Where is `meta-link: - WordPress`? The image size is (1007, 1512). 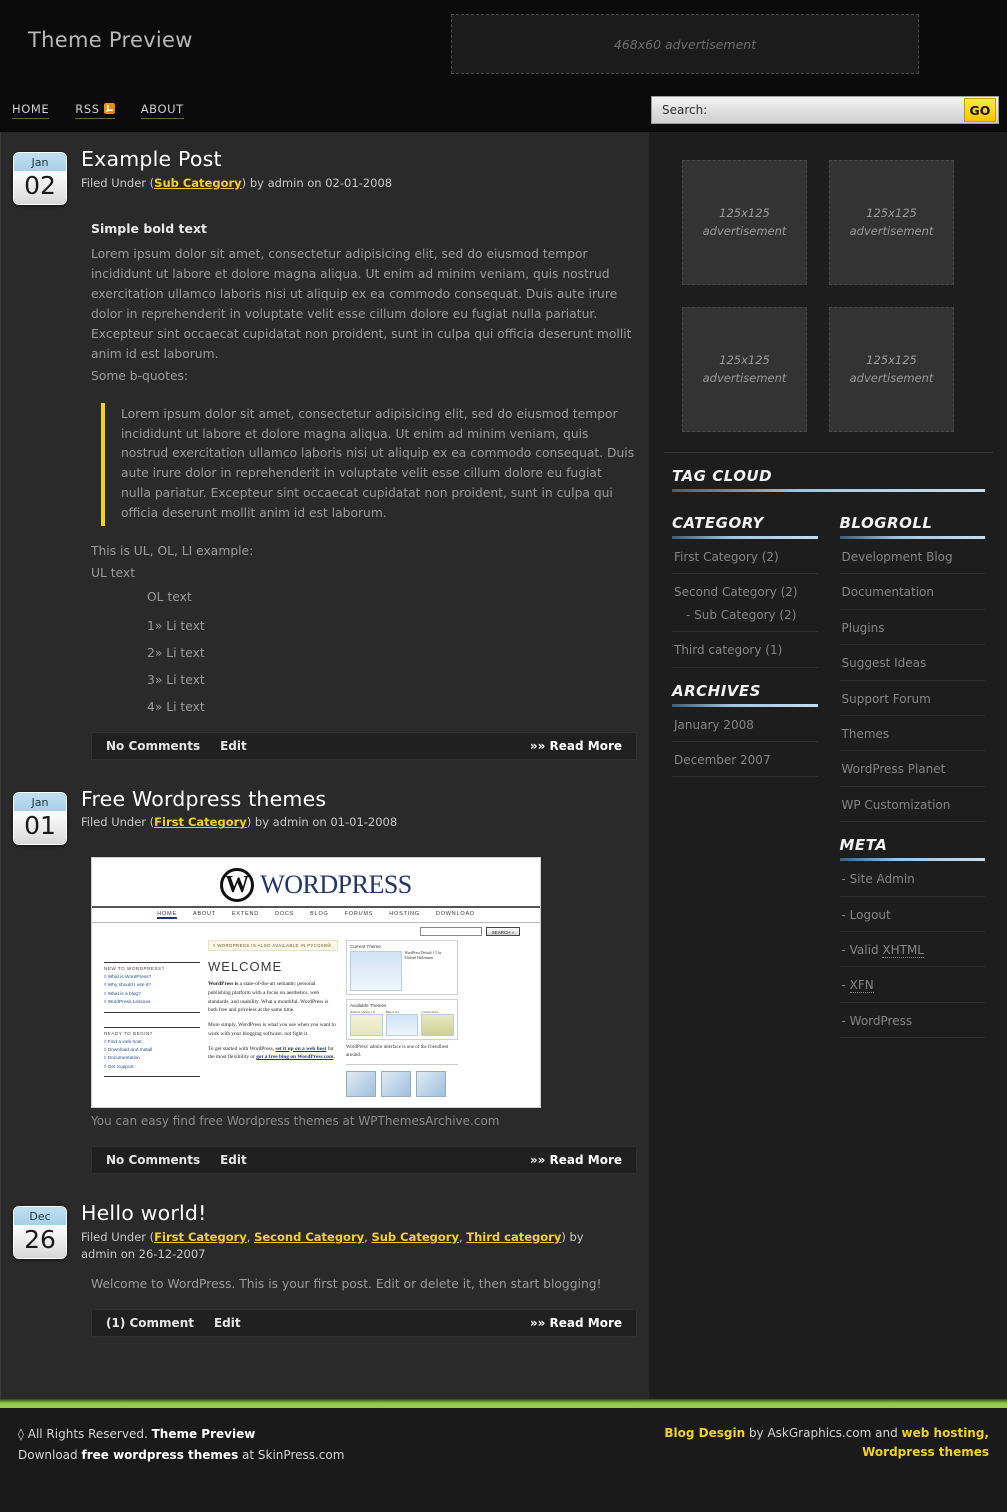
meta-link: - WordPress is located at coordinates (877, 1021).